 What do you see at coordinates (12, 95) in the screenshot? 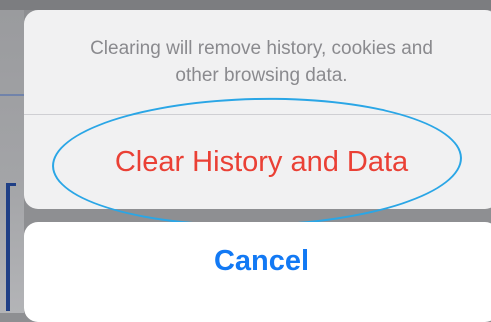
I see `background-page-line` at bounding box center [12, 95].